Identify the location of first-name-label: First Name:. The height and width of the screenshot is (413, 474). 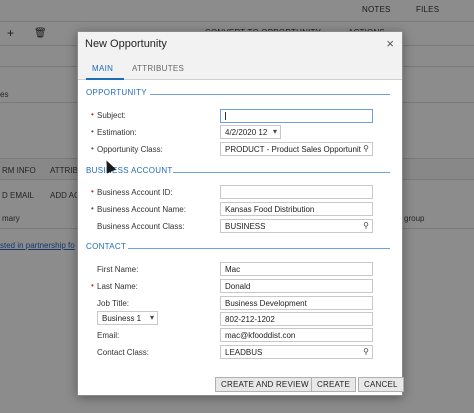
(118, 269).